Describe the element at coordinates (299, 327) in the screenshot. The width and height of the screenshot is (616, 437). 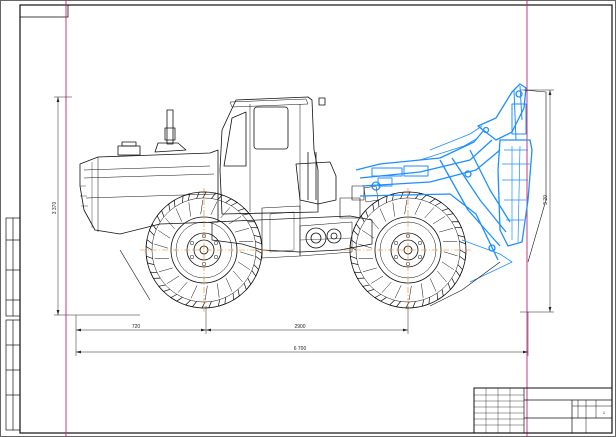
I see `dim-wheelbase: 2900` at that location.